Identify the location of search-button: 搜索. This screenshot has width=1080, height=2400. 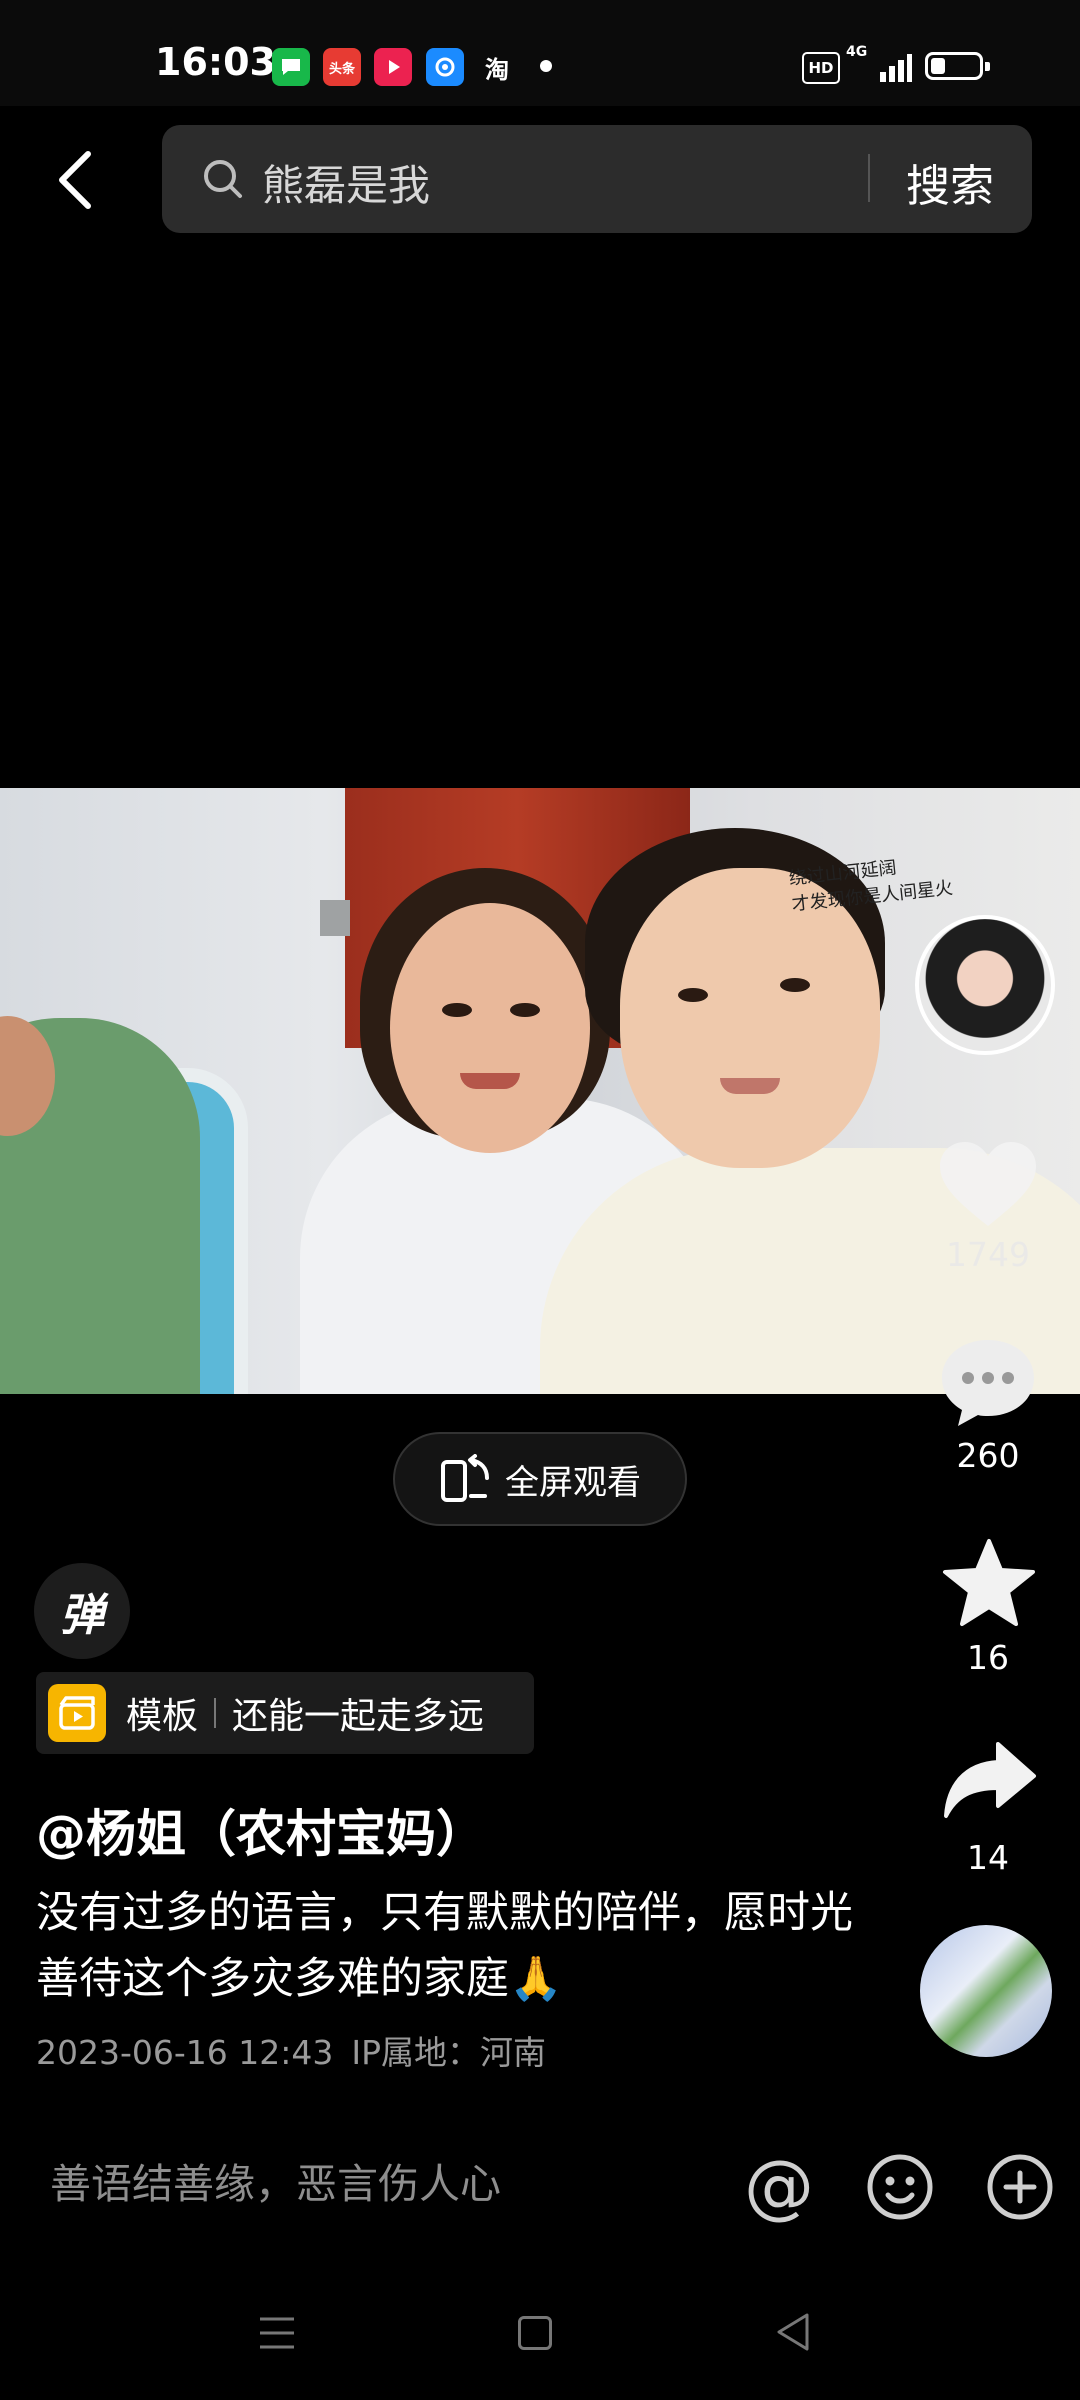
(950, 182).